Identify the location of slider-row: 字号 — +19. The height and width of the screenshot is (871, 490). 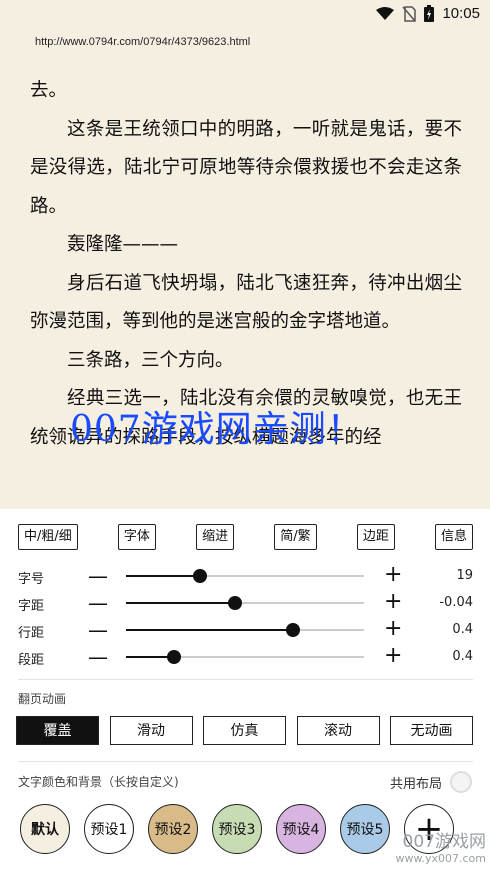
(245, 576).